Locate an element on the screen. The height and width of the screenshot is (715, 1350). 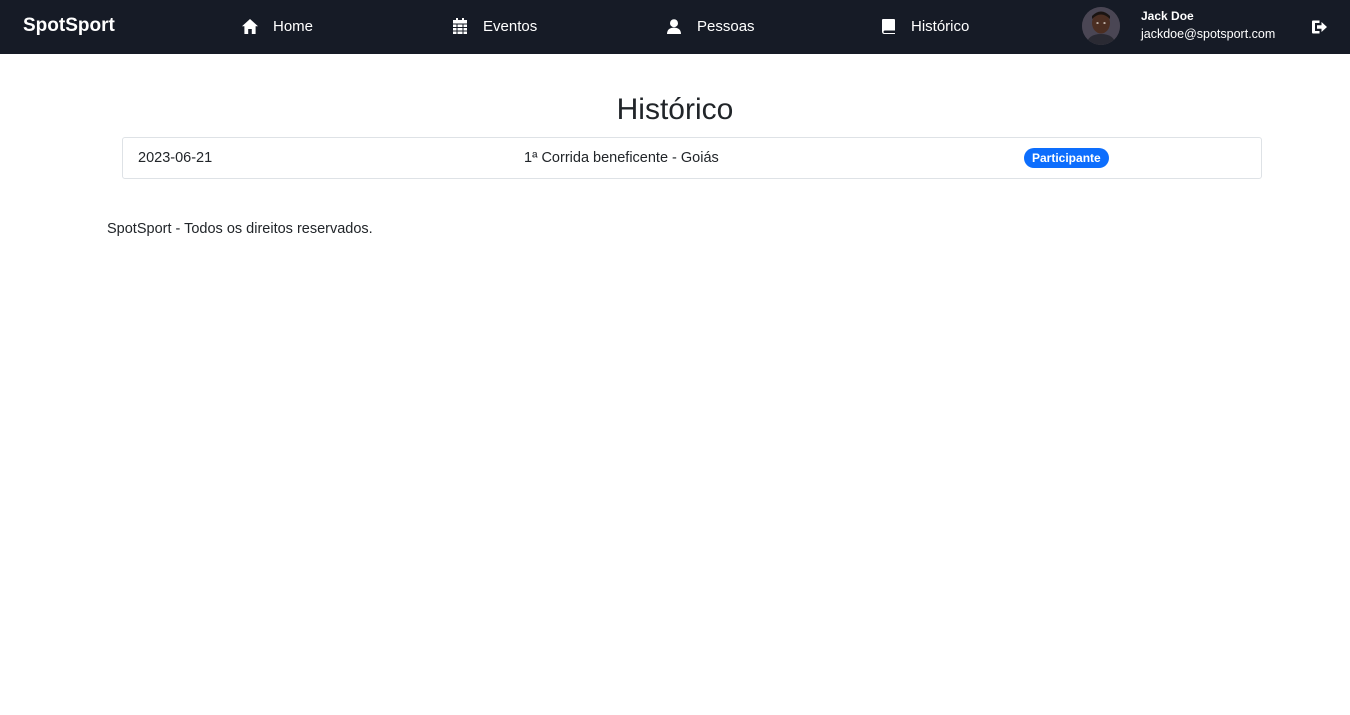
logout-icon is located at coordinates (1319, 29).